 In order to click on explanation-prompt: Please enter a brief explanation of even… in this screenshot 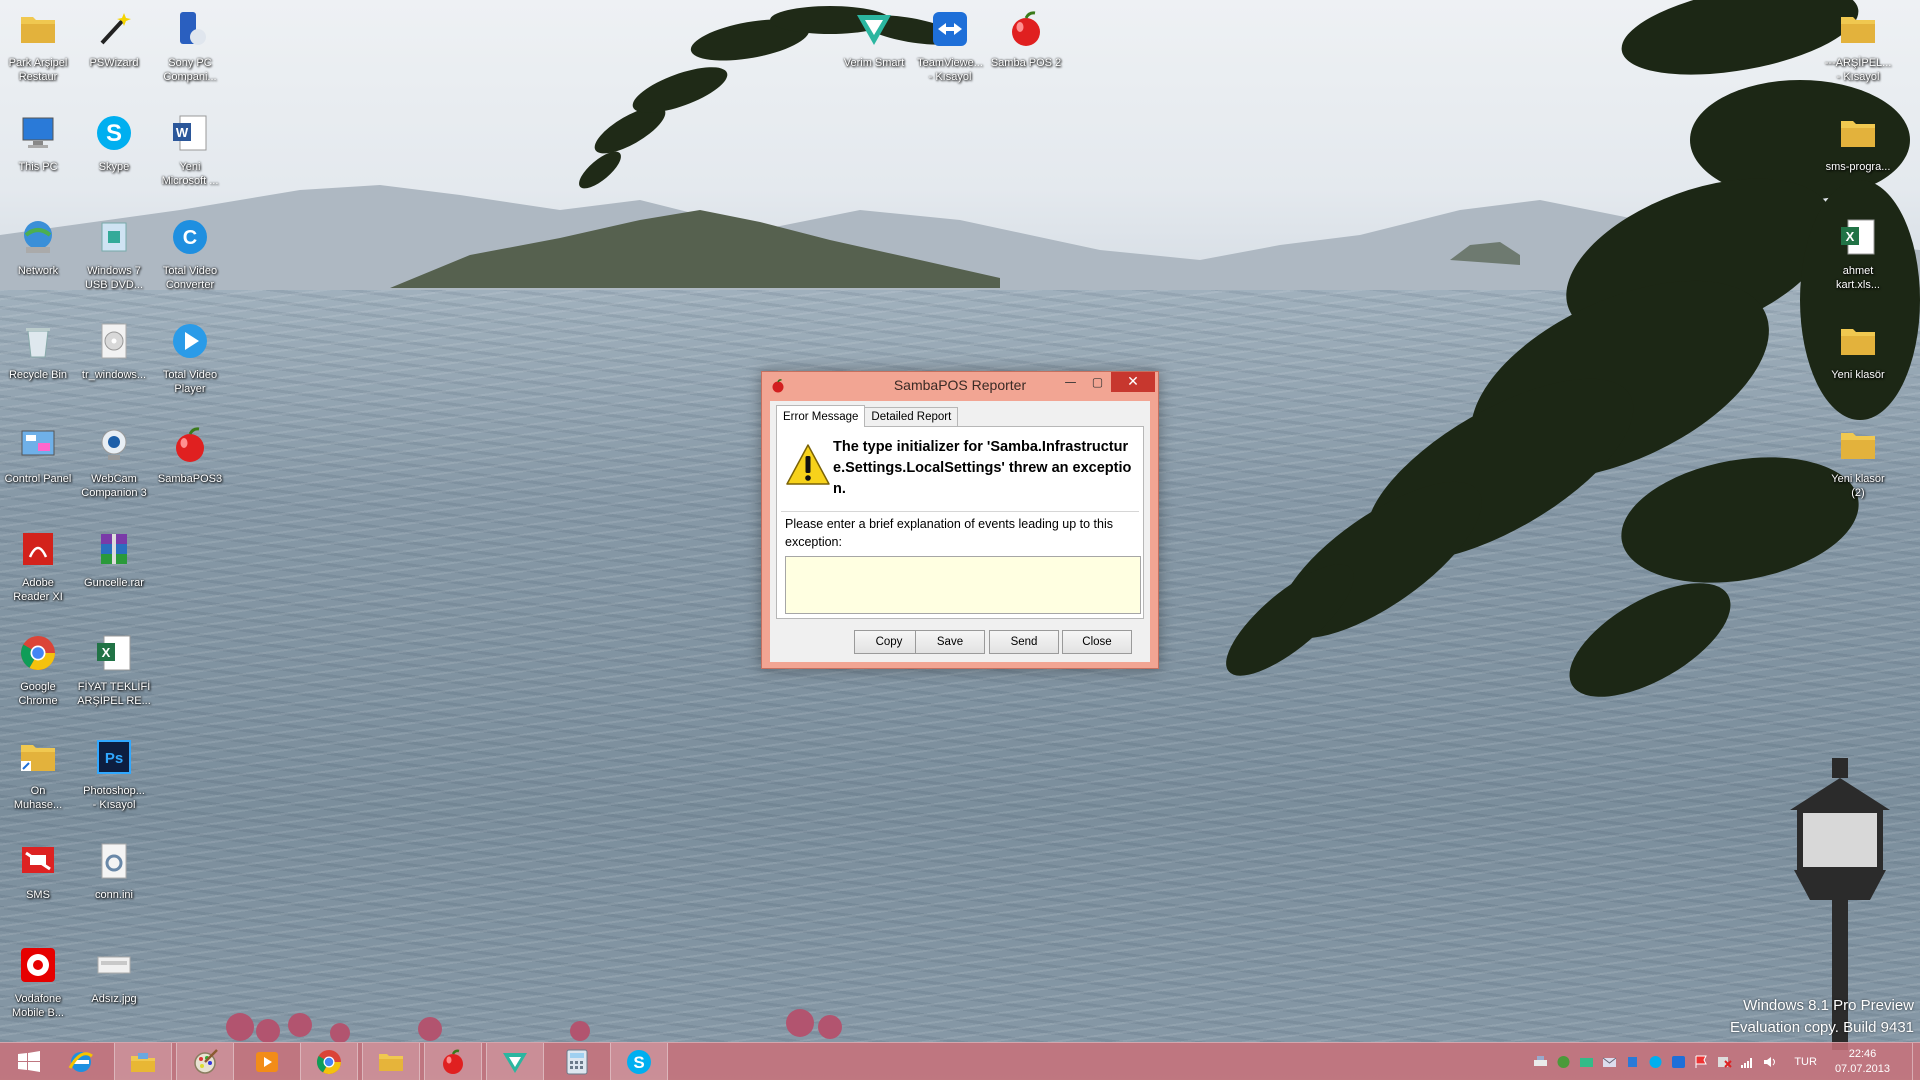, I will do `click(949, 533)`.